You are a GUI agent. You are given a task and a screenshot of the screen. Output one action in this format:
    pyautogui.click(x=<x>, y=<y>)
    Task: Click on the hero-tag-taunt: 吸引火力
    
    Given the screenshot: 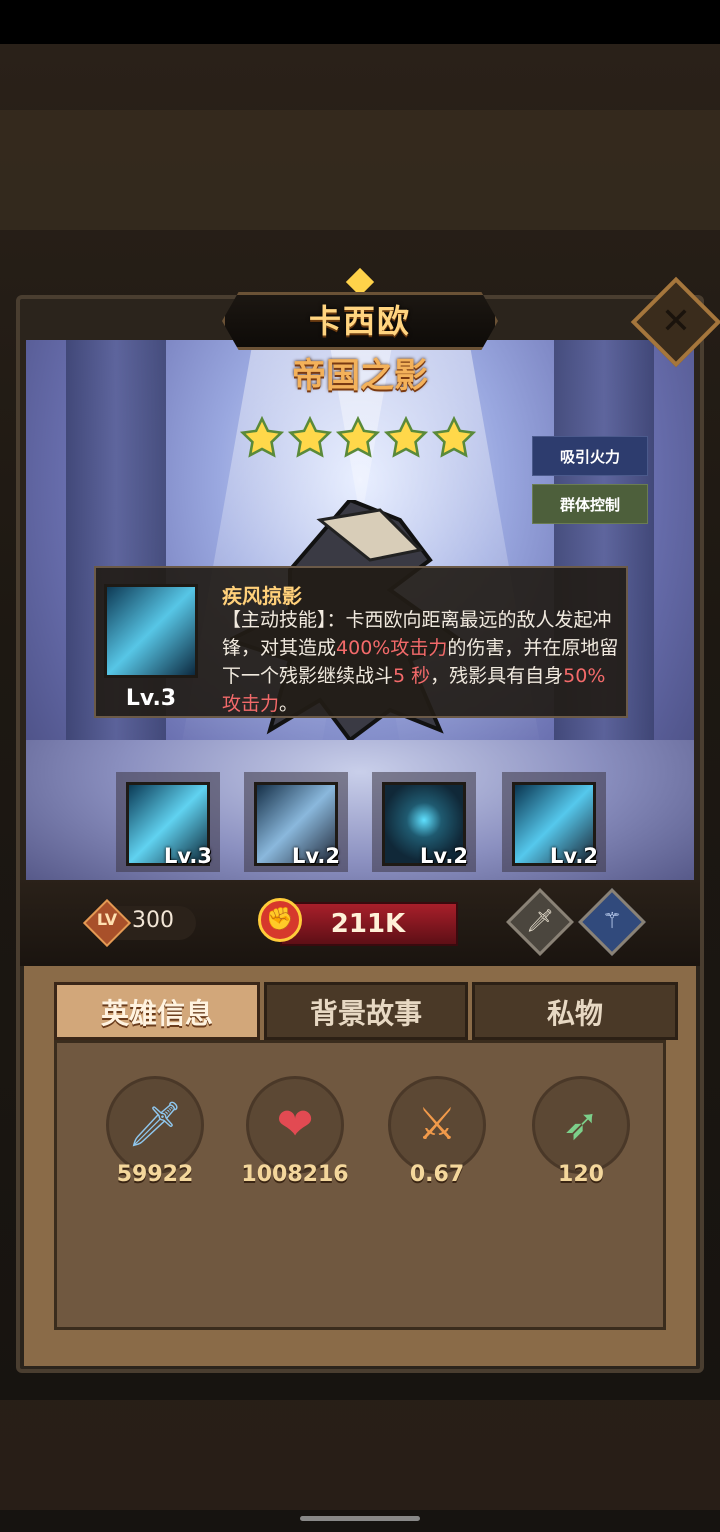 What is the action you would take?
    pyautogui.click(x=590, y=456)
    